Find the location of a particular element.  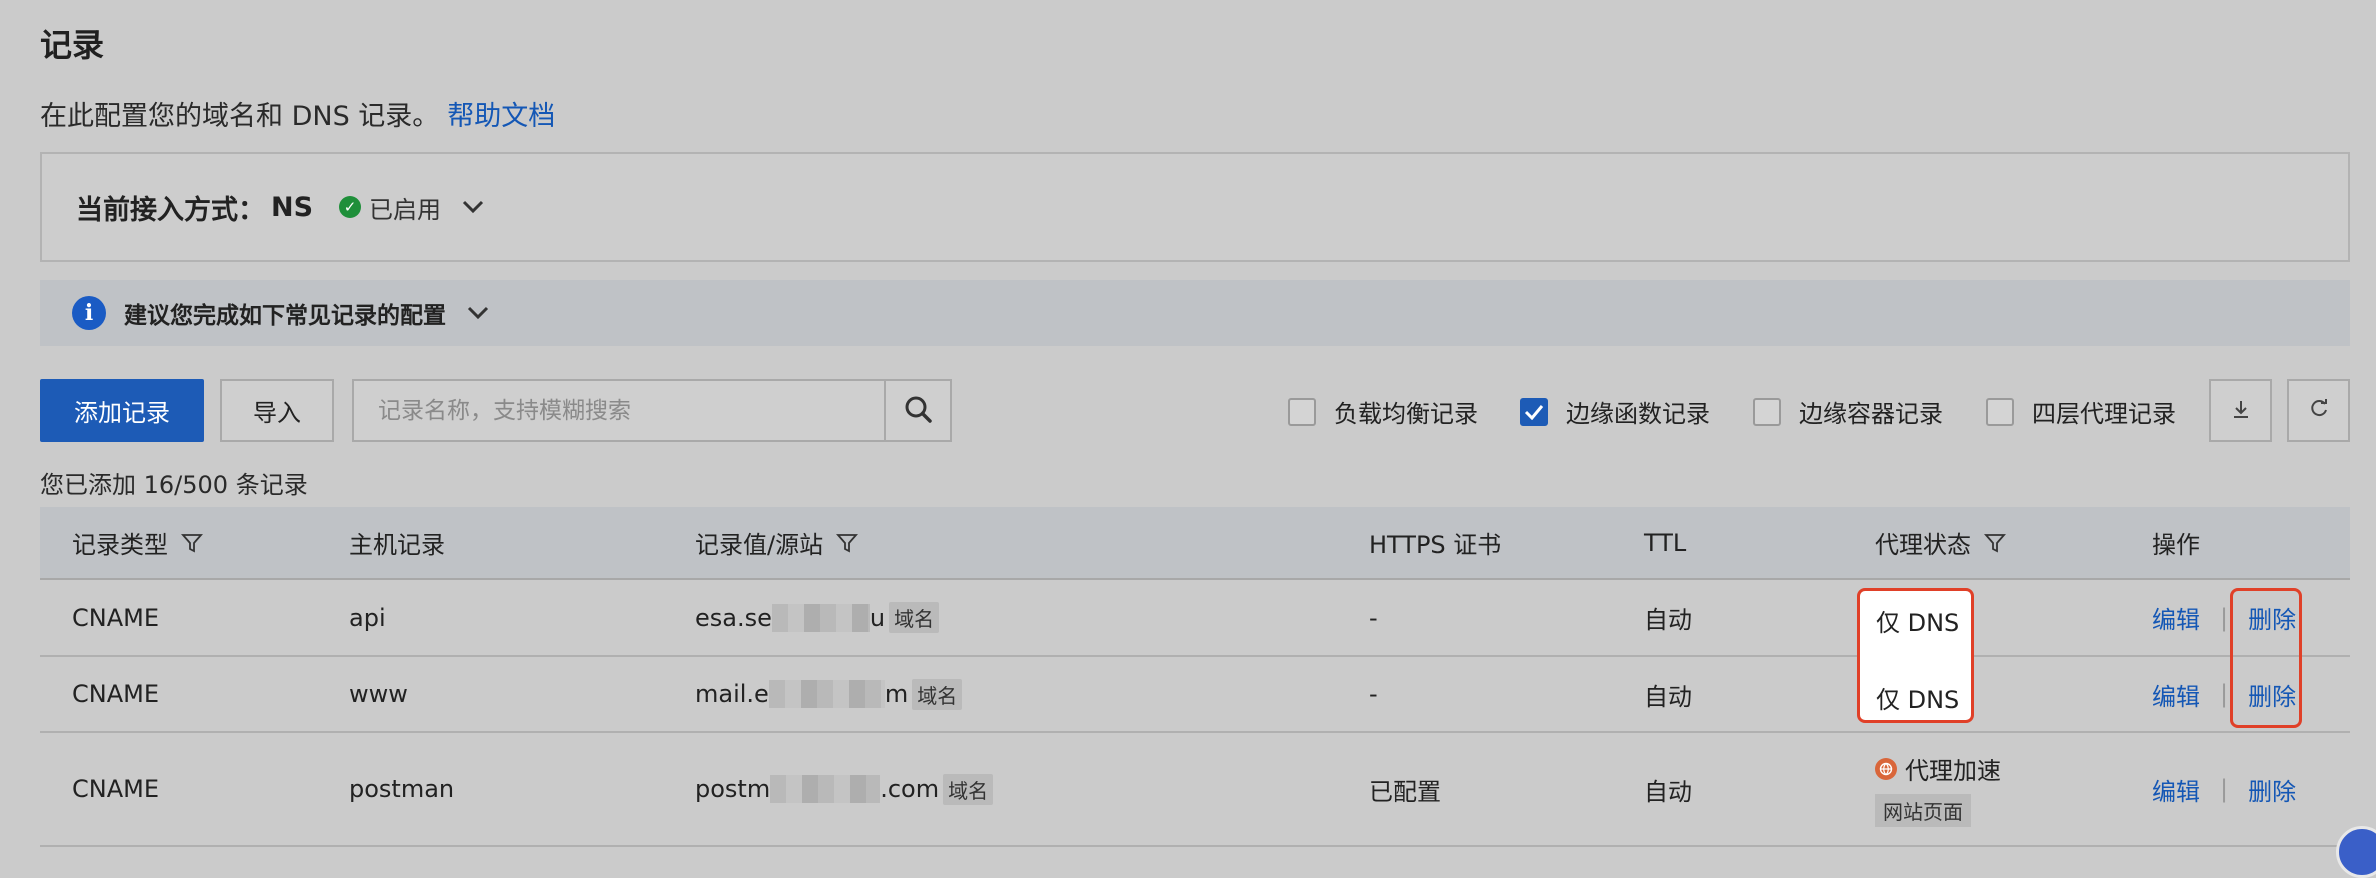

filter-label: 负载均衡记录 is located at coordinates (1406, 414).